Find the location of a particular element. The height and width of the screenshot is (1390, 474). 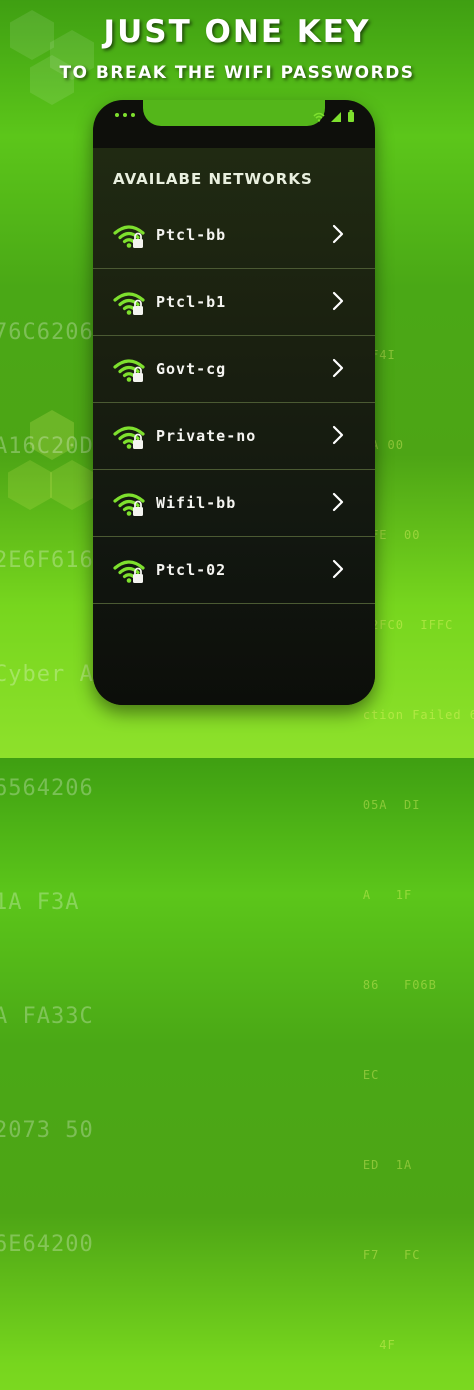

network-name: Govt-cg is located at coordinates (191, 369).